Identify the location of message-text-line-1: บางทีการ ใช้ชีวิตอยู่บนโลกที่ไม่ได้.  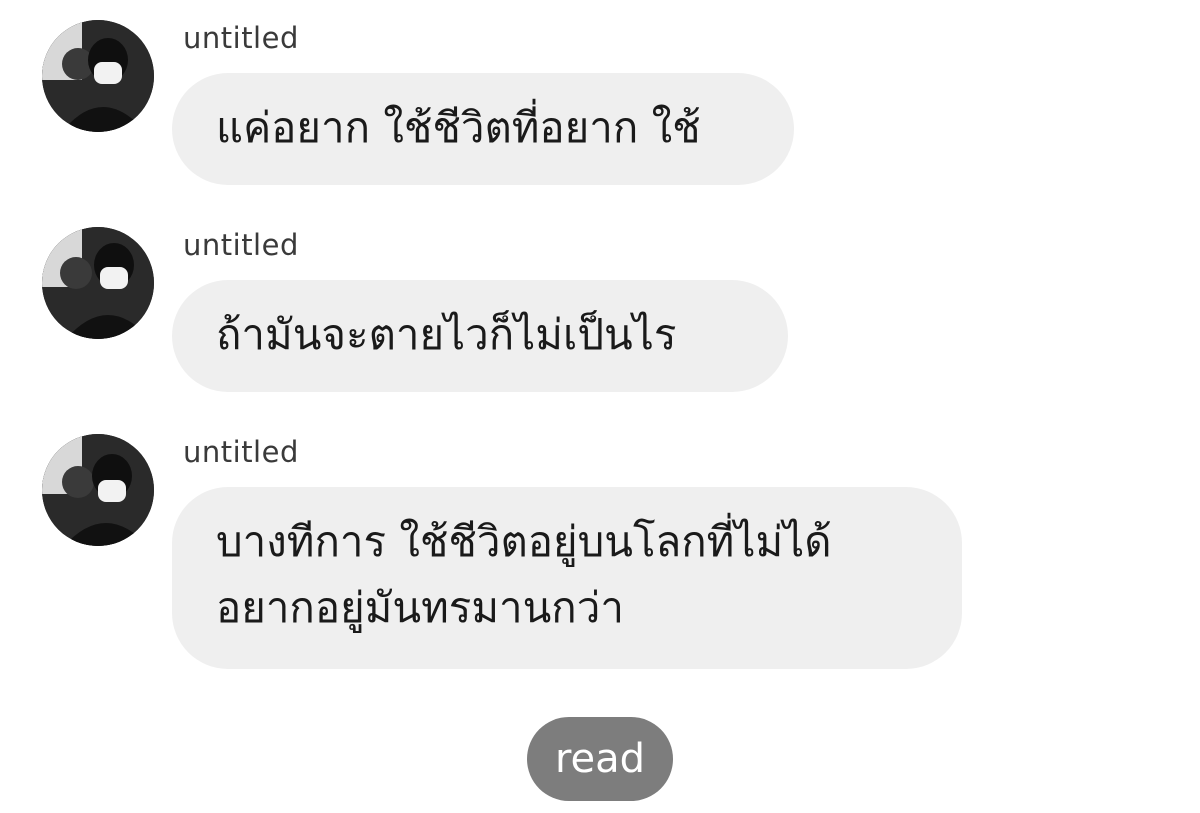
(524, 541).